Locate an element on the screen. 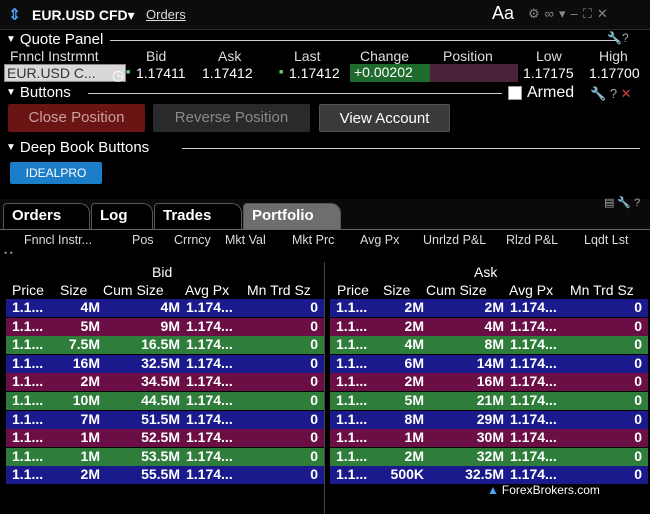  ask-col-avg-px: Avg Px is located at coordinates (531, 290).